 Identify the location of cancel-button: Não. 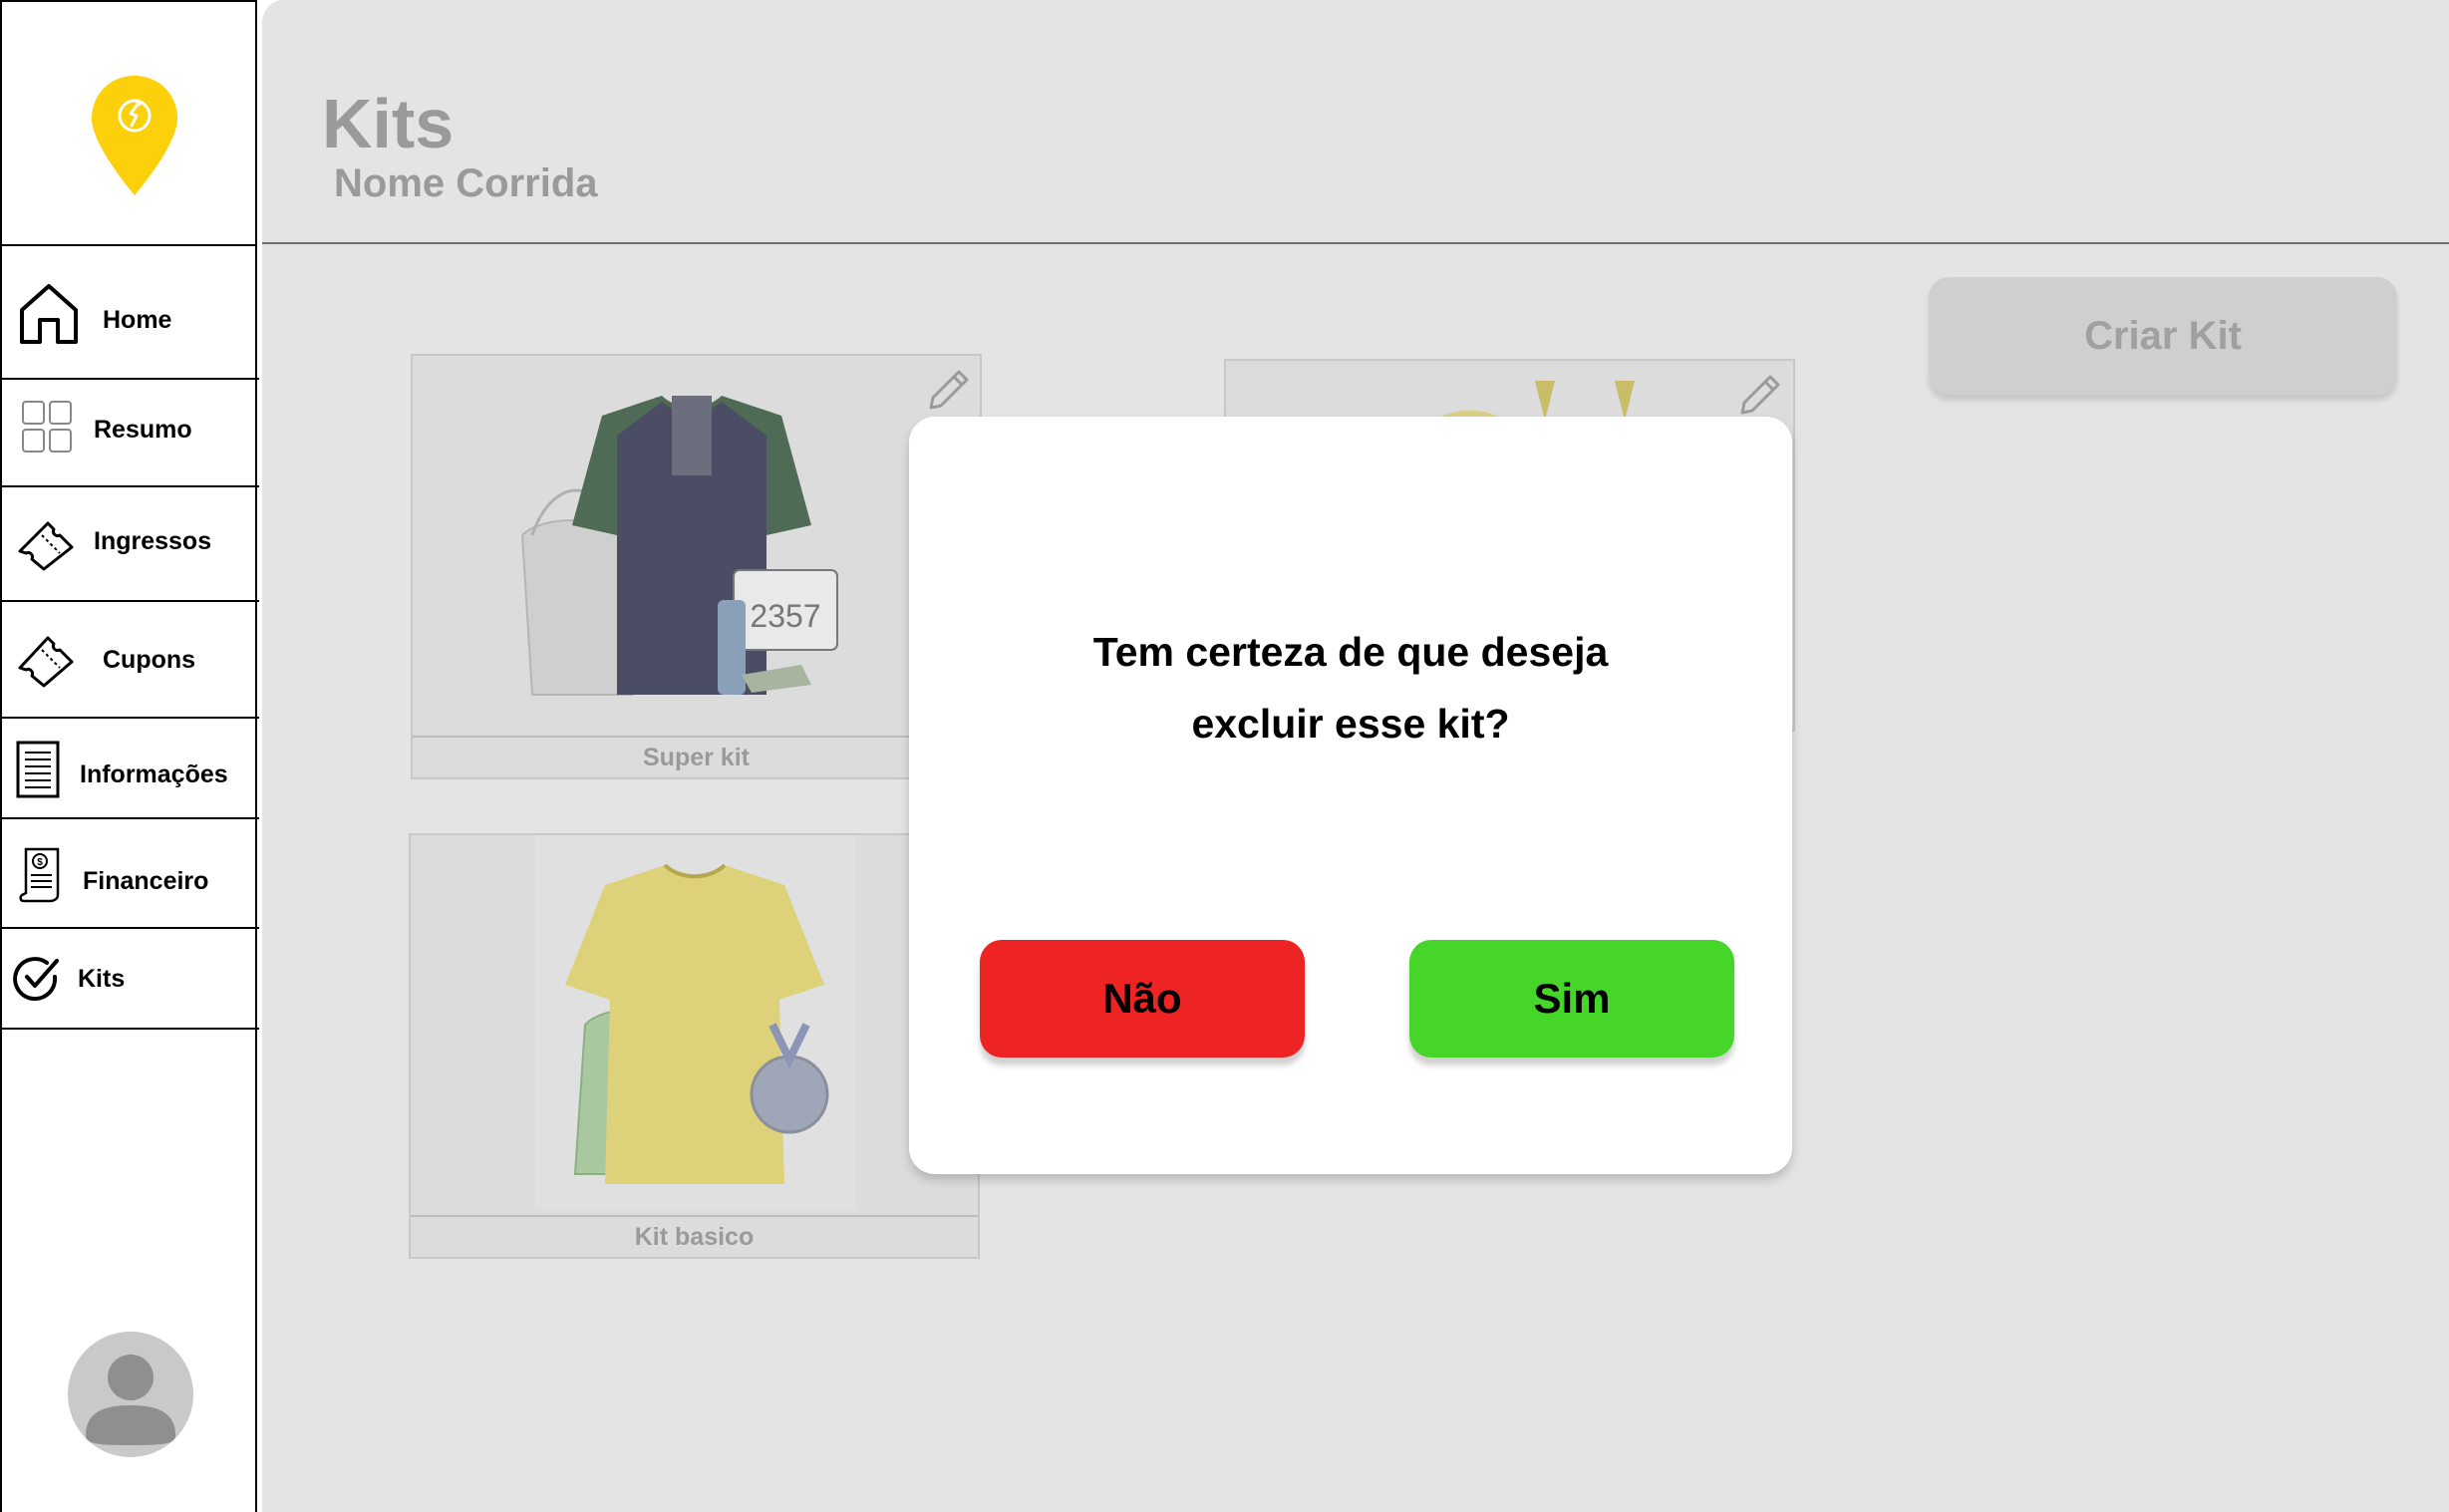
(1142, 999).